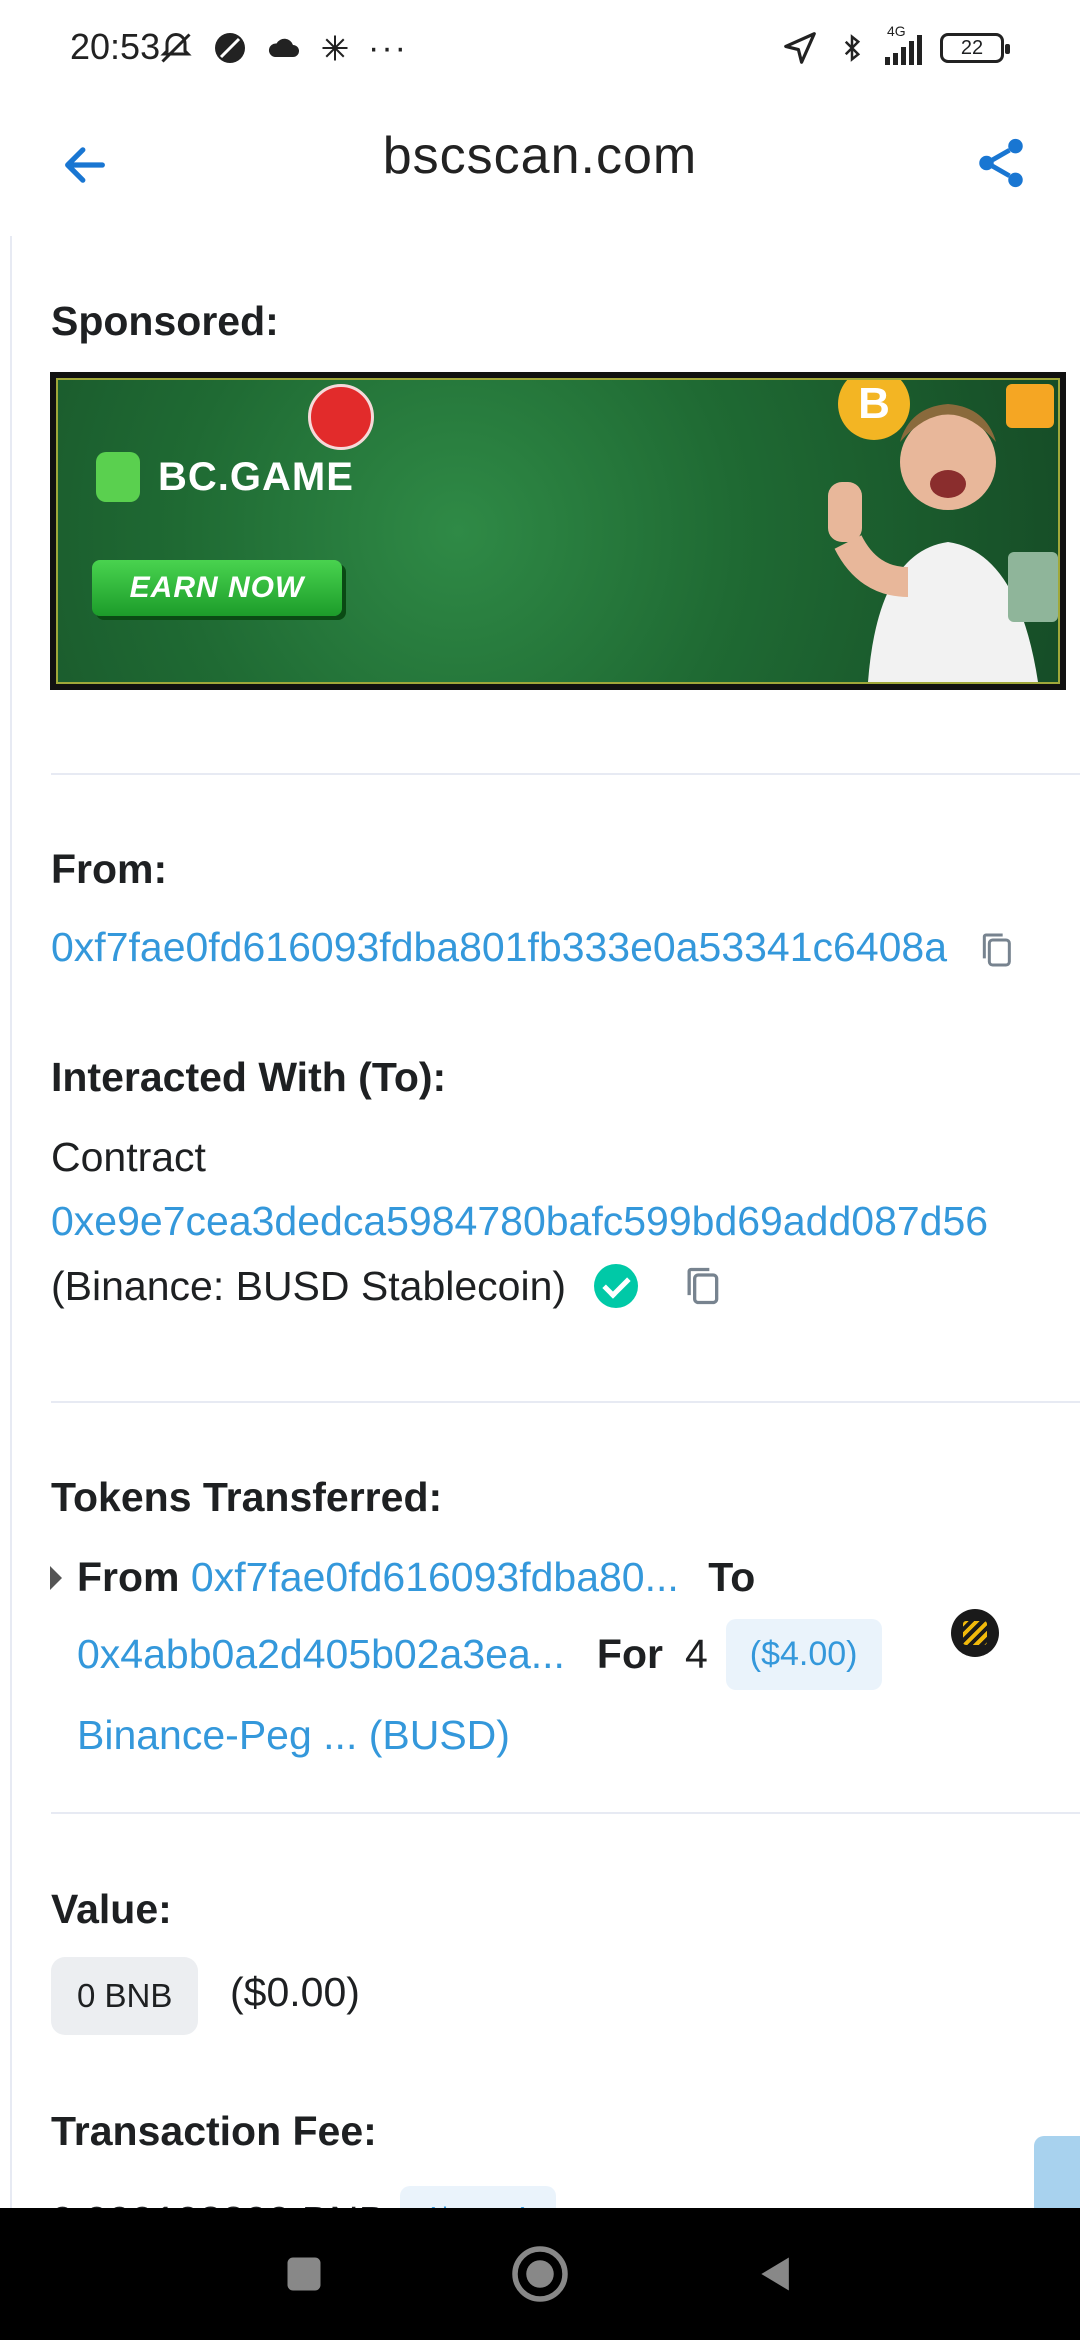  Describe the element at coordinates (256, 476) in the screenshot. I see `bc-game-brand: BC.GAME` at that location.